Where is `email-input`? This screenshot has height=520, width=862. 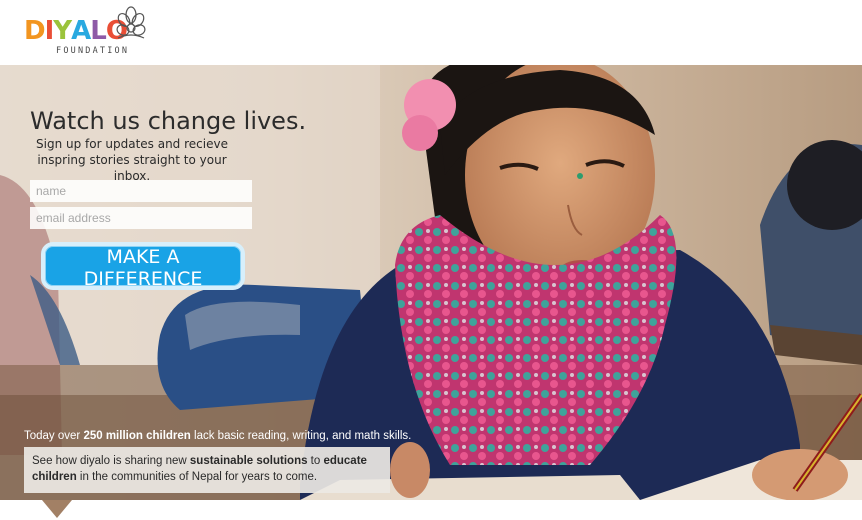
email-input is located at coordinates (141, 218).